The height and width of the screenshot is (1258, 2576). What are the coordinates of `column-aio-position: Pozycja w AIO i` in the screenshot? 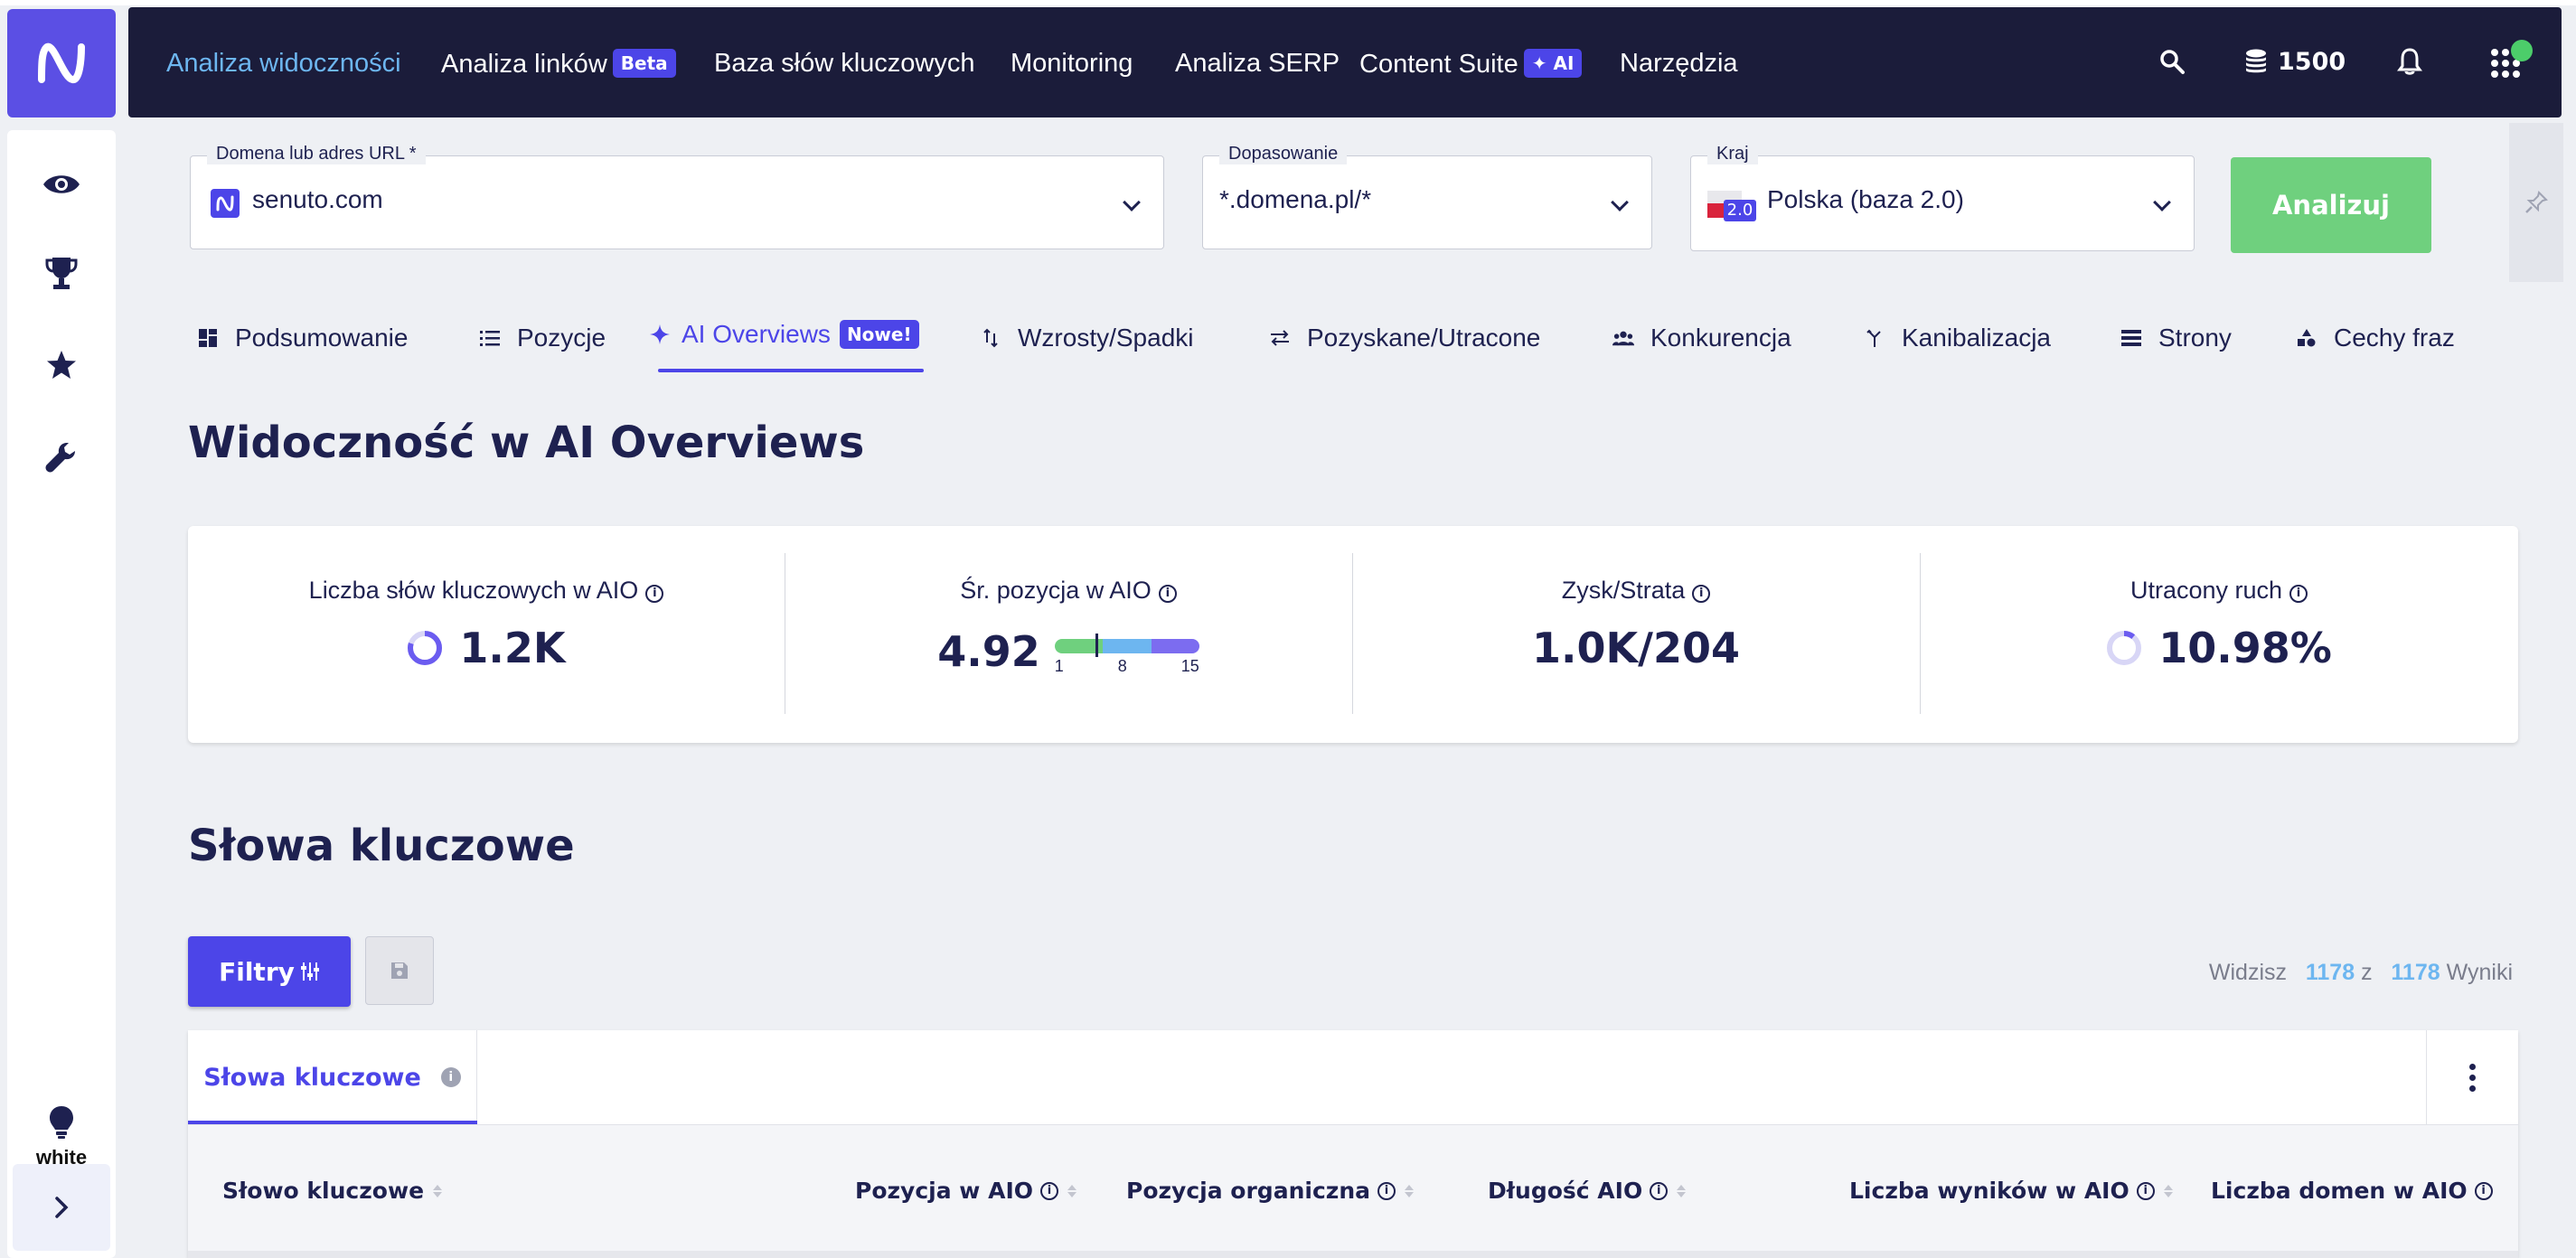 It's located at (966, 1191).